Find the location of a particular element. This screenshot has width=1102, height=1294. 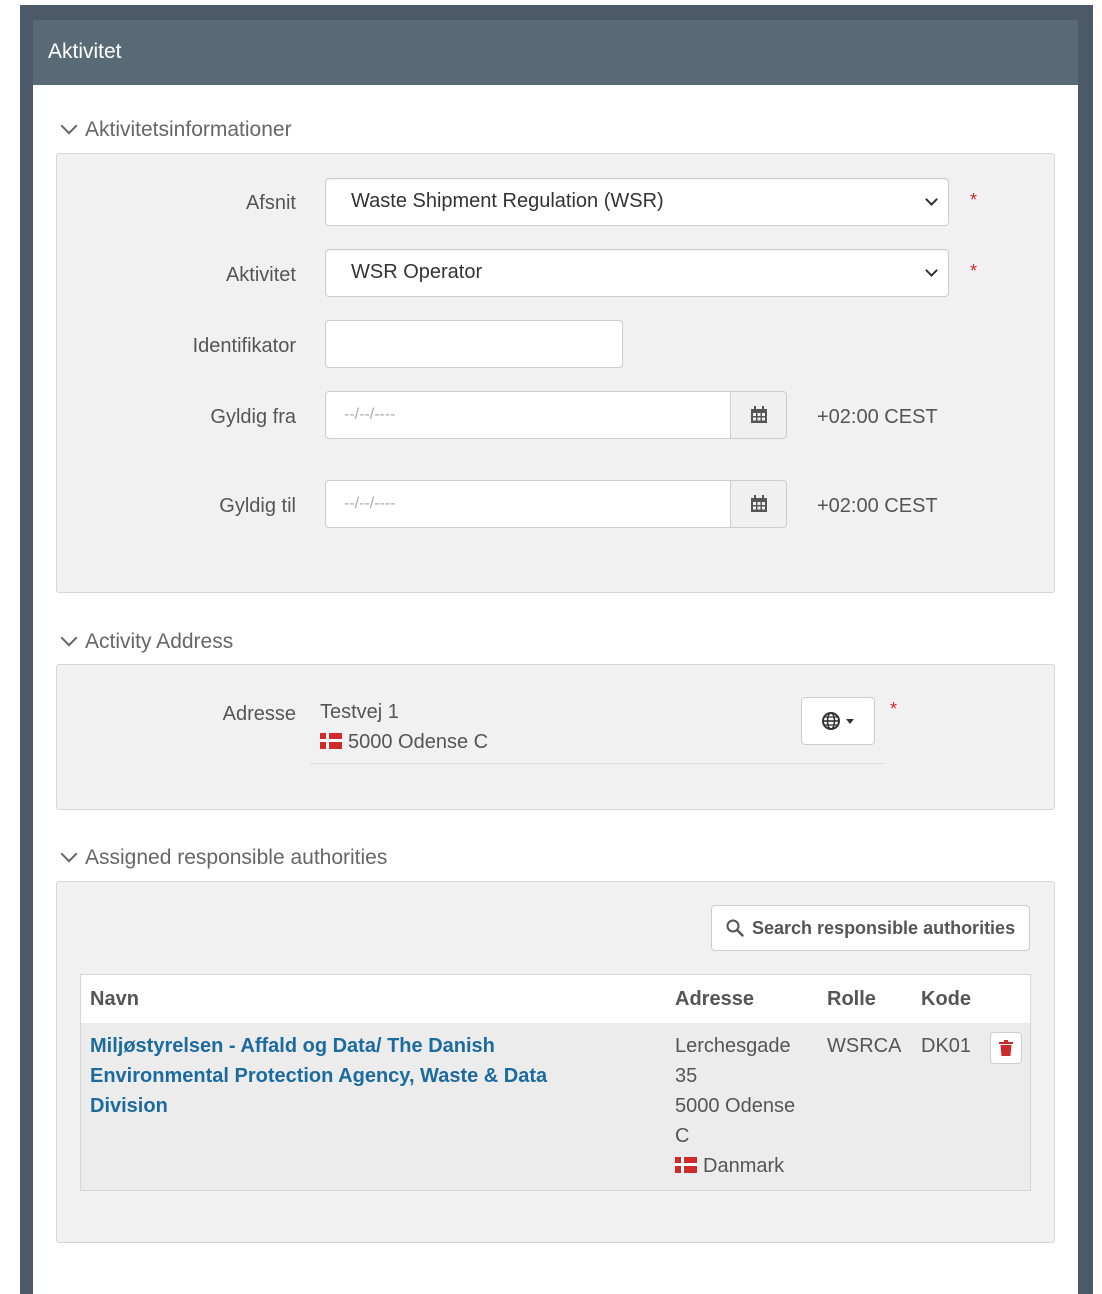

gyldig-fra-input: --/--/---- is located at coordinates (528, 415).